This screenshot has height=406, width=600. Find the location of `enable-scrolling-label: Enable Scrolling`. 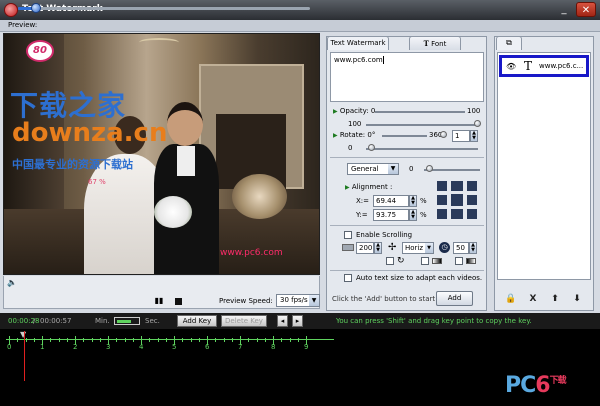

enable-scrolling-label: Enable Scrolling is located at coordinates (384, 235).